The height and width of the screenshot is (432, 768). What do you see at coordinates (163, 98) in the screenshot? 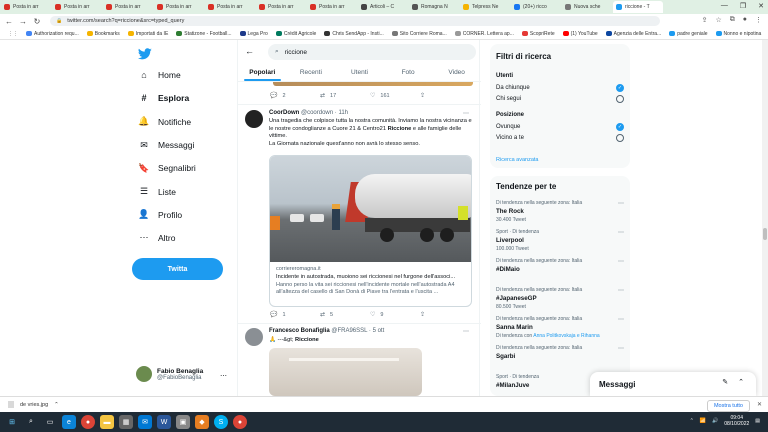
I see `sidebar-item-esplora: # Esplora` at bounding box center [163, 98].